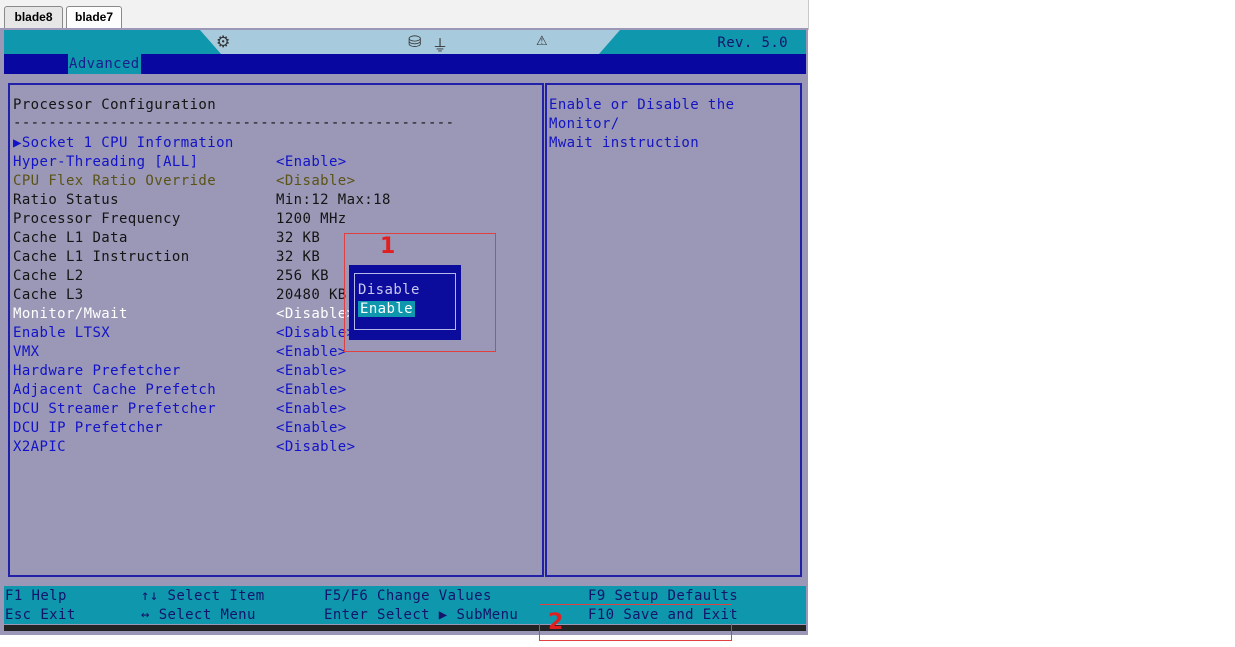 Image resolution: width=1235 pixels, height=647 pixels. What do you see at coordinates (127, 143) in the screenshot?
I see `submenu-label: Socket 1 CPU Information` at bounding box center [127, 143].